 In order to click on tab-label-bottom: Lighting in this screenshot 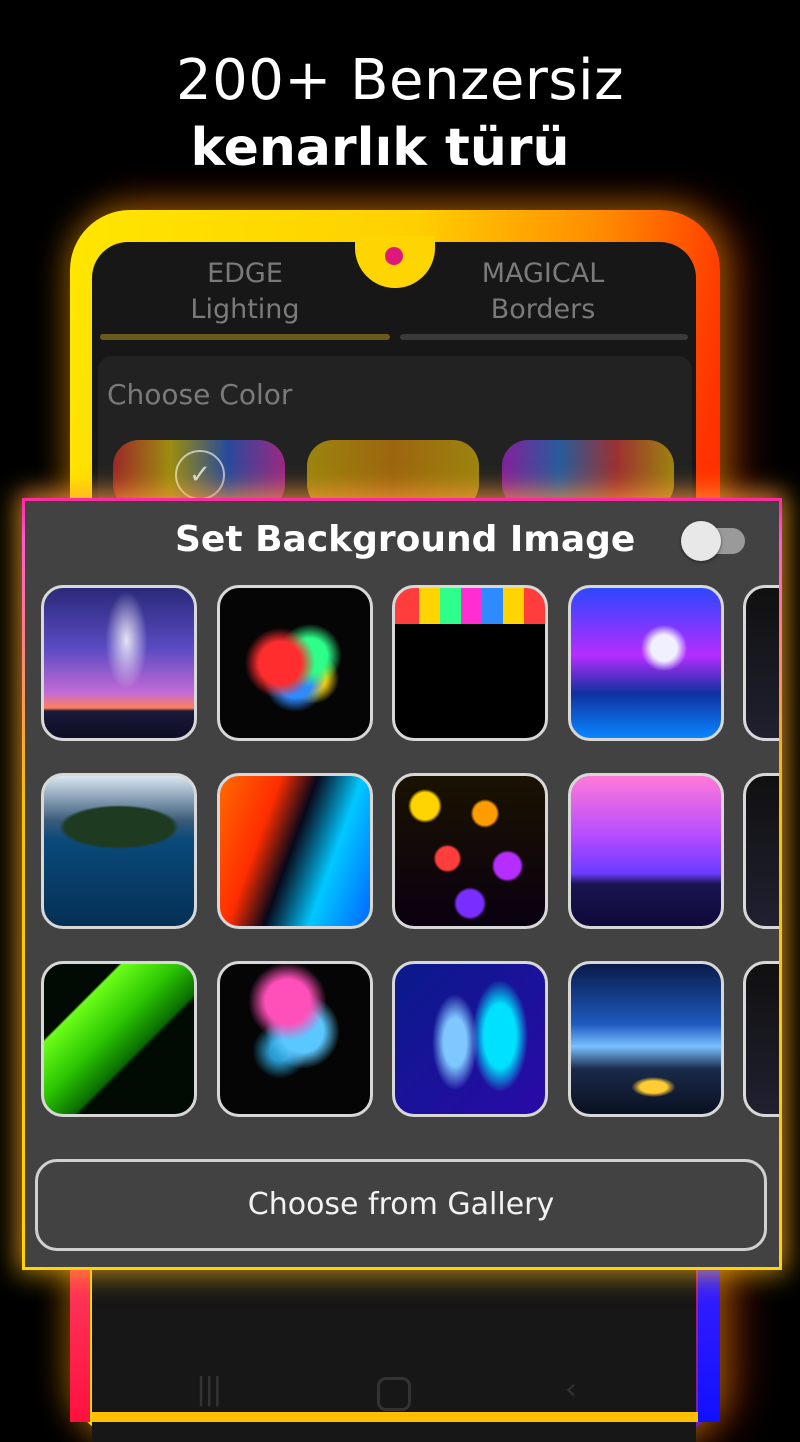, I will do `click(245, 309)`.